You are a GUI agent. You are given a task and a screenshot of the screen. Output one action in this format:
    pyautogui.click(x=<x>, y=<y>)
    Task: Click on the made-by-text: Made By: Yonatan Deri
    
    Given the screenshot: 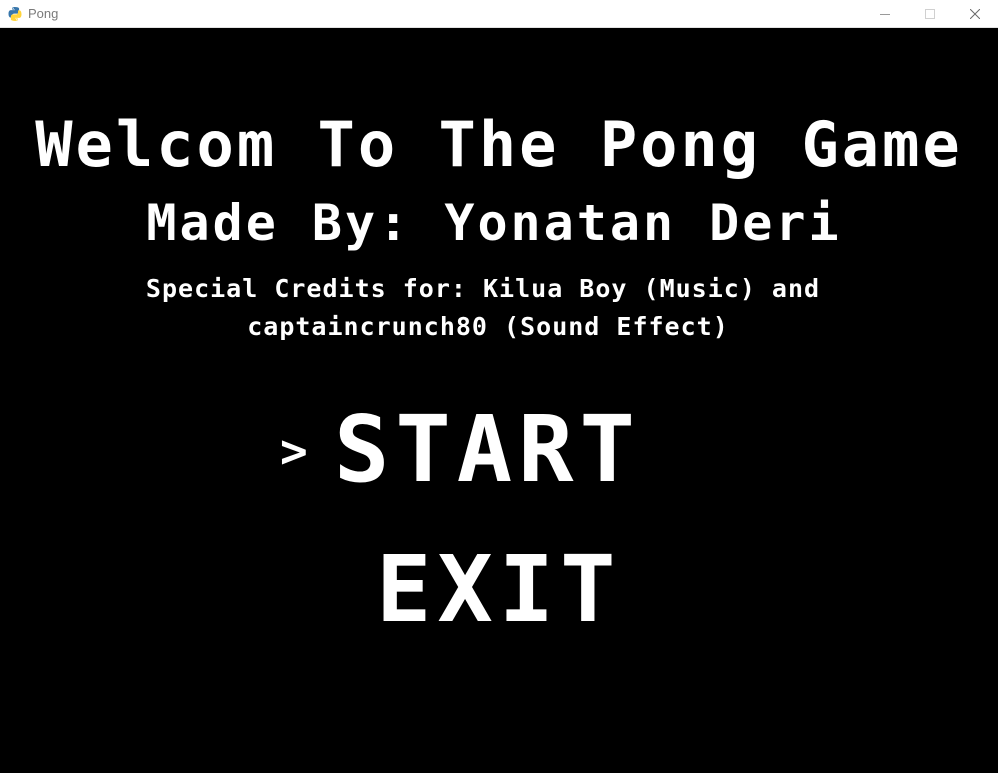 What is the action you would take?
    pyautogui.click(x=494, y=223)
    